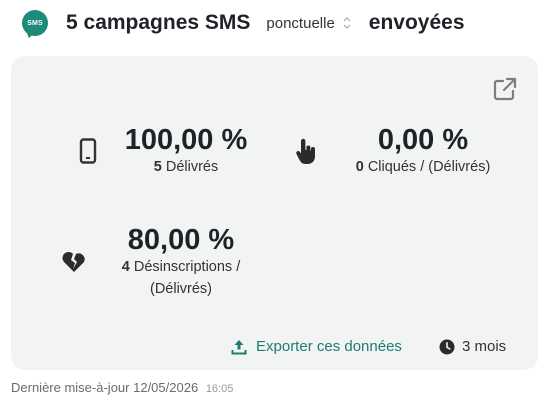 Image resolution: width=554 pixels, height=404 pixels. I want to click on last-update-date: 12/05/2026, so click(166, 387).